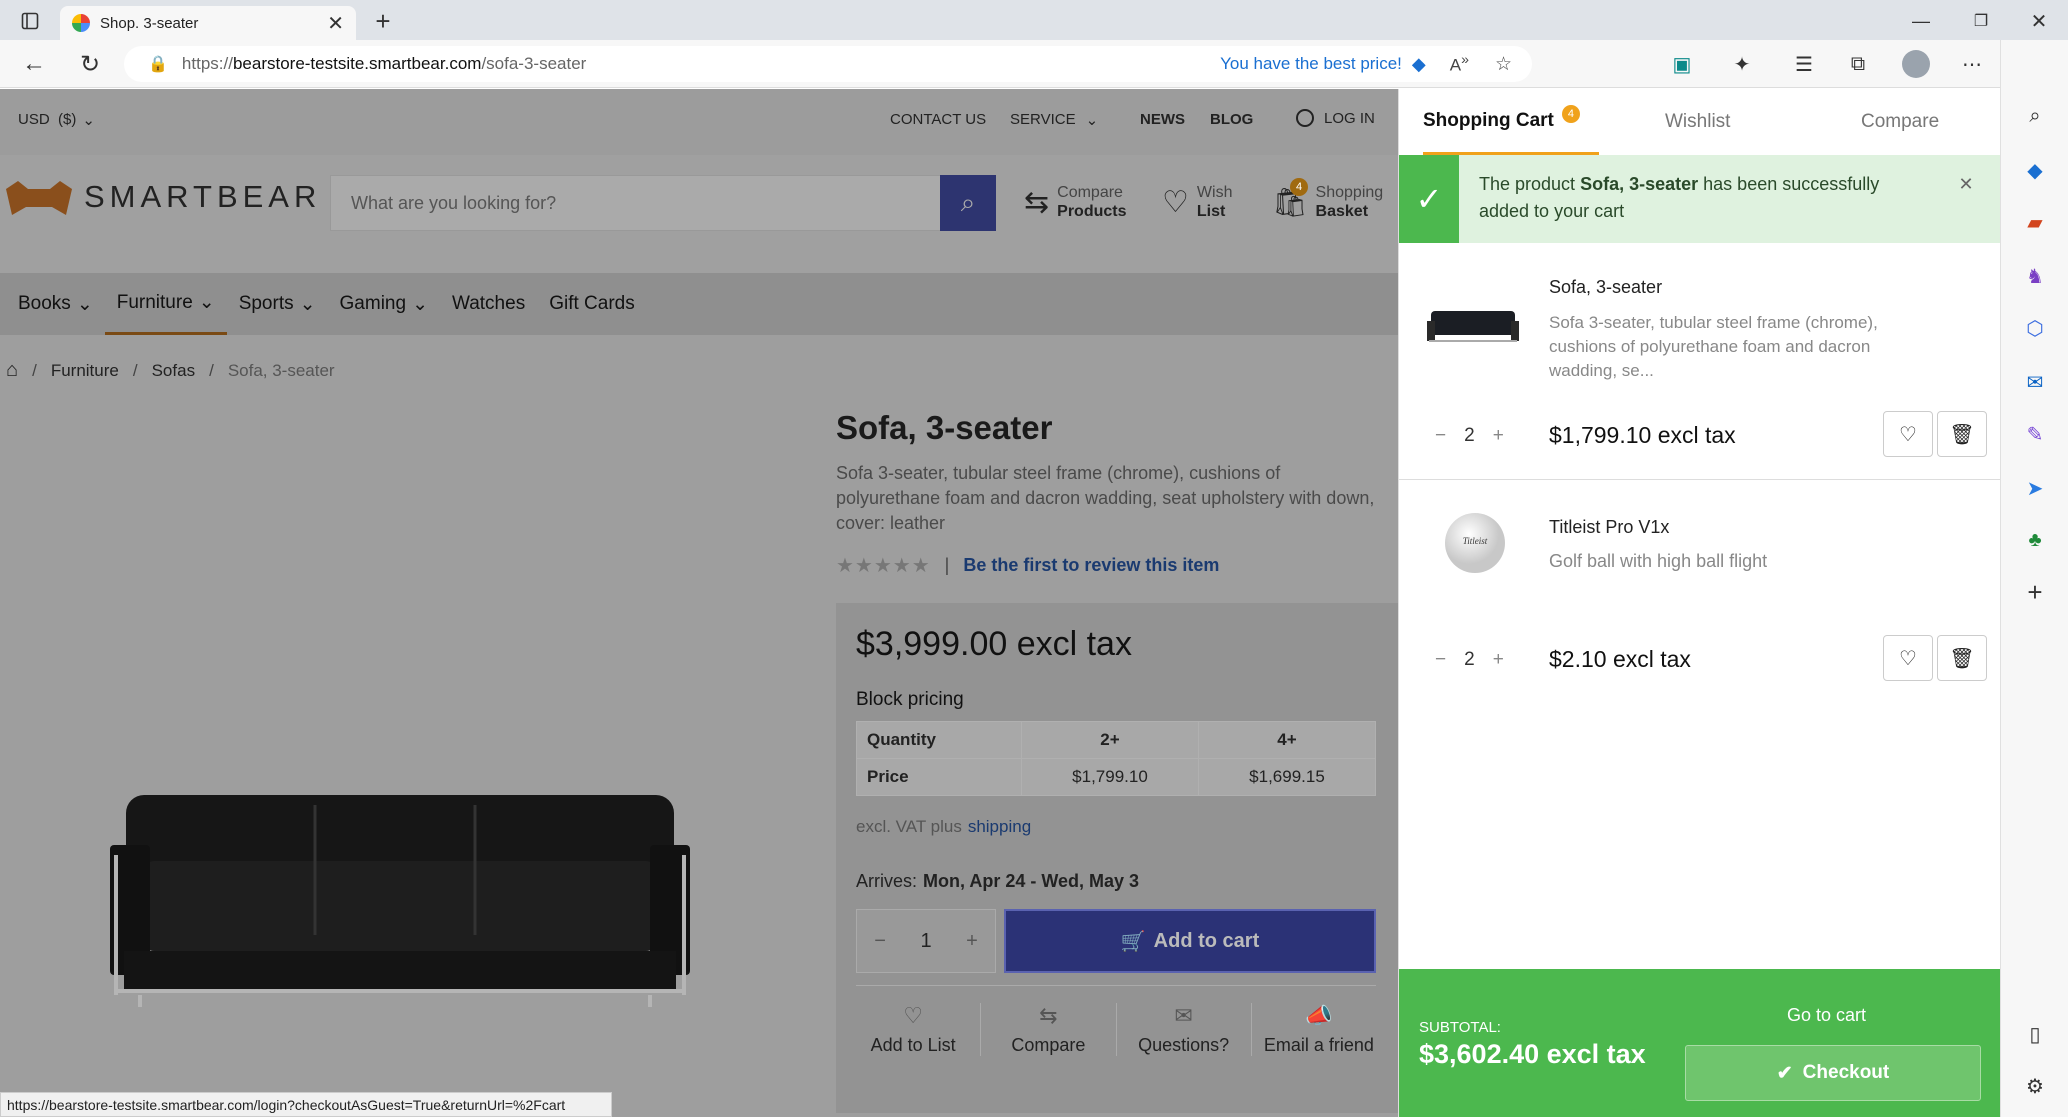 This screenshot has height=1117, width=2068. I want to click on cart-item-name: Titleist Pro V1x, so click(1609, 527).